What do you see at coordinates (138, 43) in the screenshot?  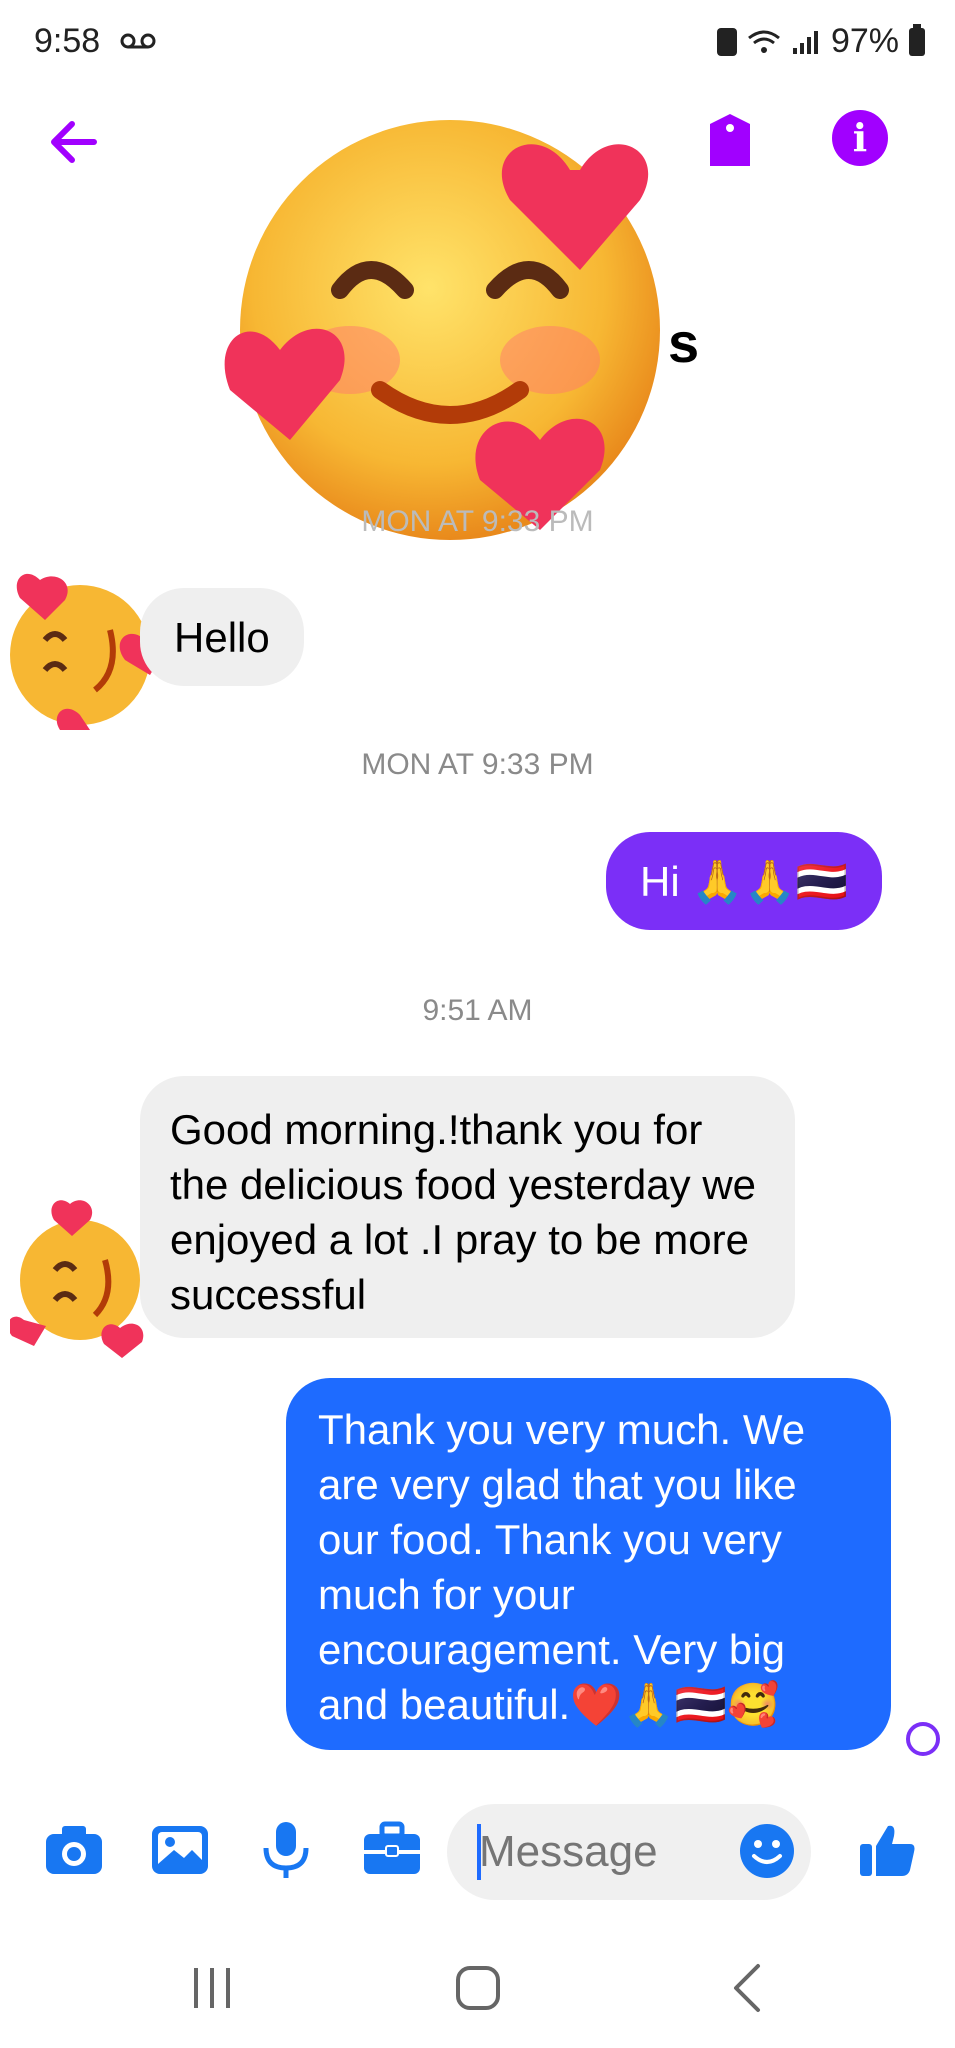 I see `voicemail-icon` at bounding box center [138, 43].